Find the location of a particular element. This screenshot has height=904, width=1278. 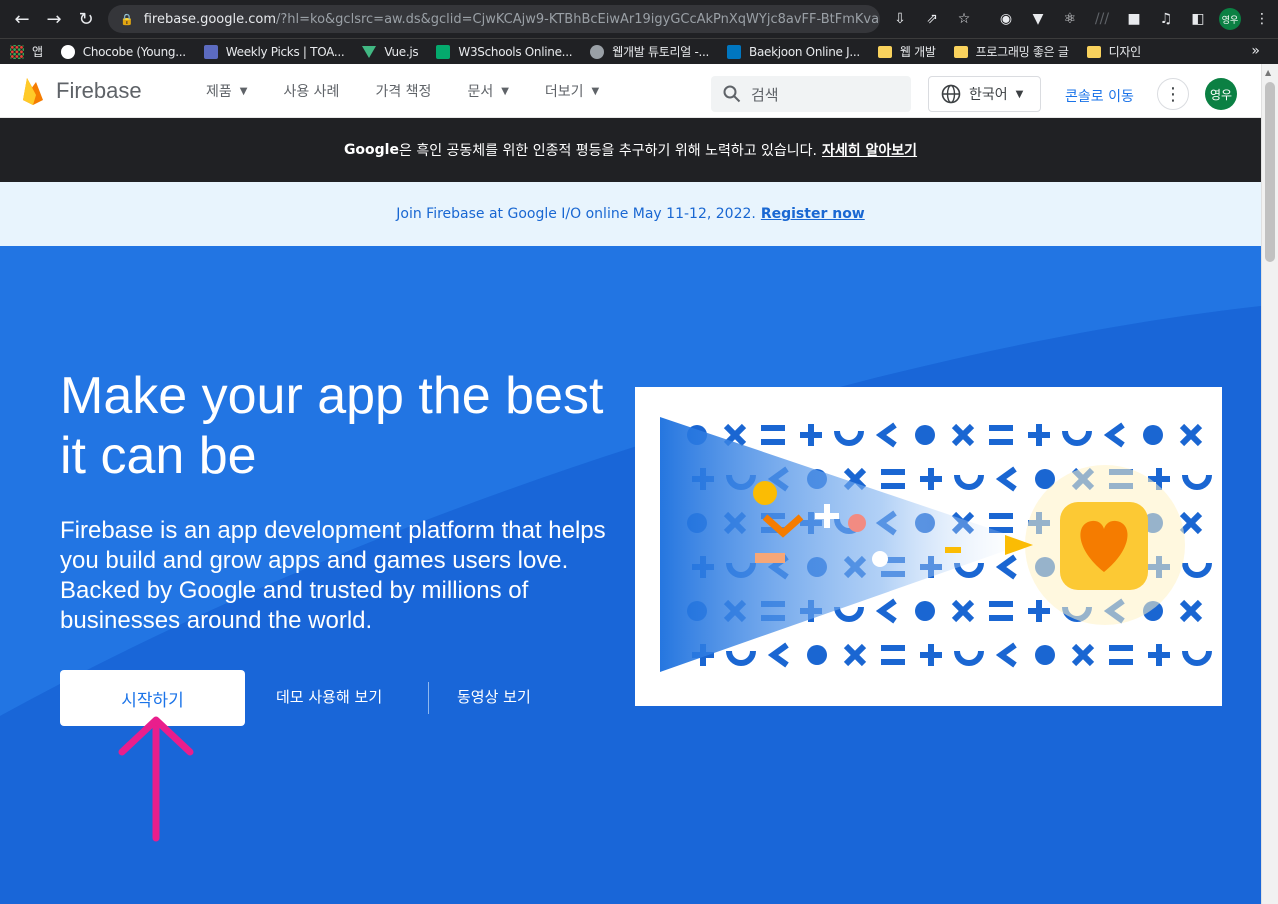

firebase-logo: Firebase is located at coordinates (82, 91).